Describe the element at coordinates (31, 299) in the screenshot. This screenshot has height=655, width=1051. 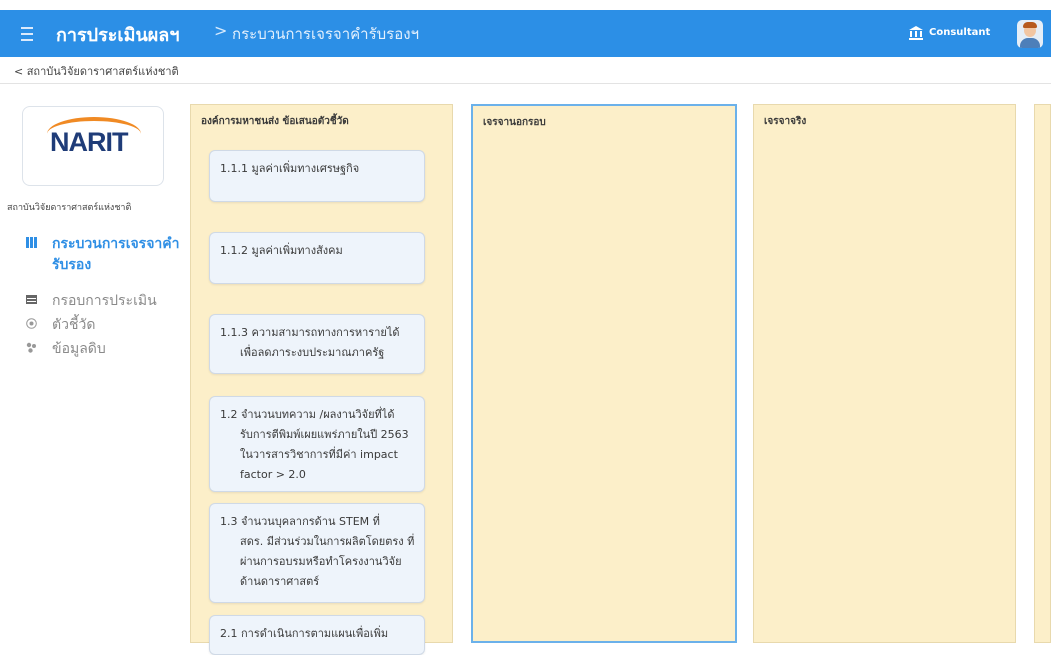
I see `table-icon` at that location.